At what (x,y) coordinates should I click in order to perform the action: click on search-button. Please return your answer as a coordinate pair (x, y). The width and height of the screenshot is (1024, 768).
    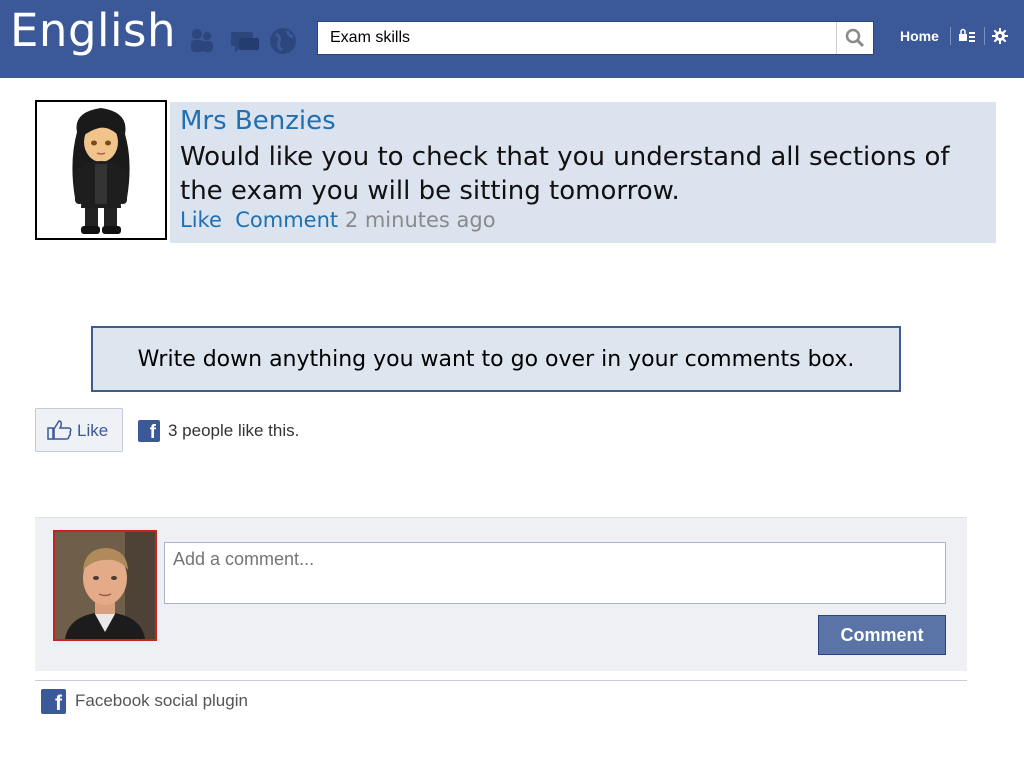
    Looking at the image, I should click on (854, 38).